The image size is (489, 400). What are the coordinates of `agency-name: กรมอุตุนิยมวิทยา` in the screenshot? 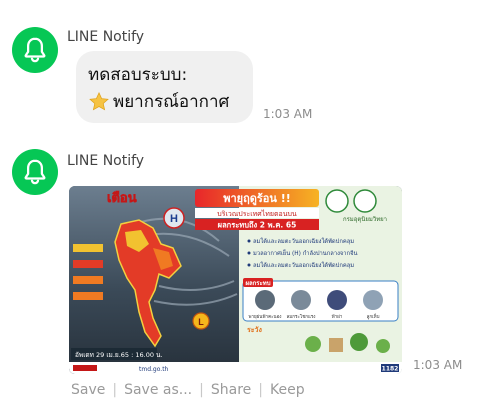 It's located at (365, 219).